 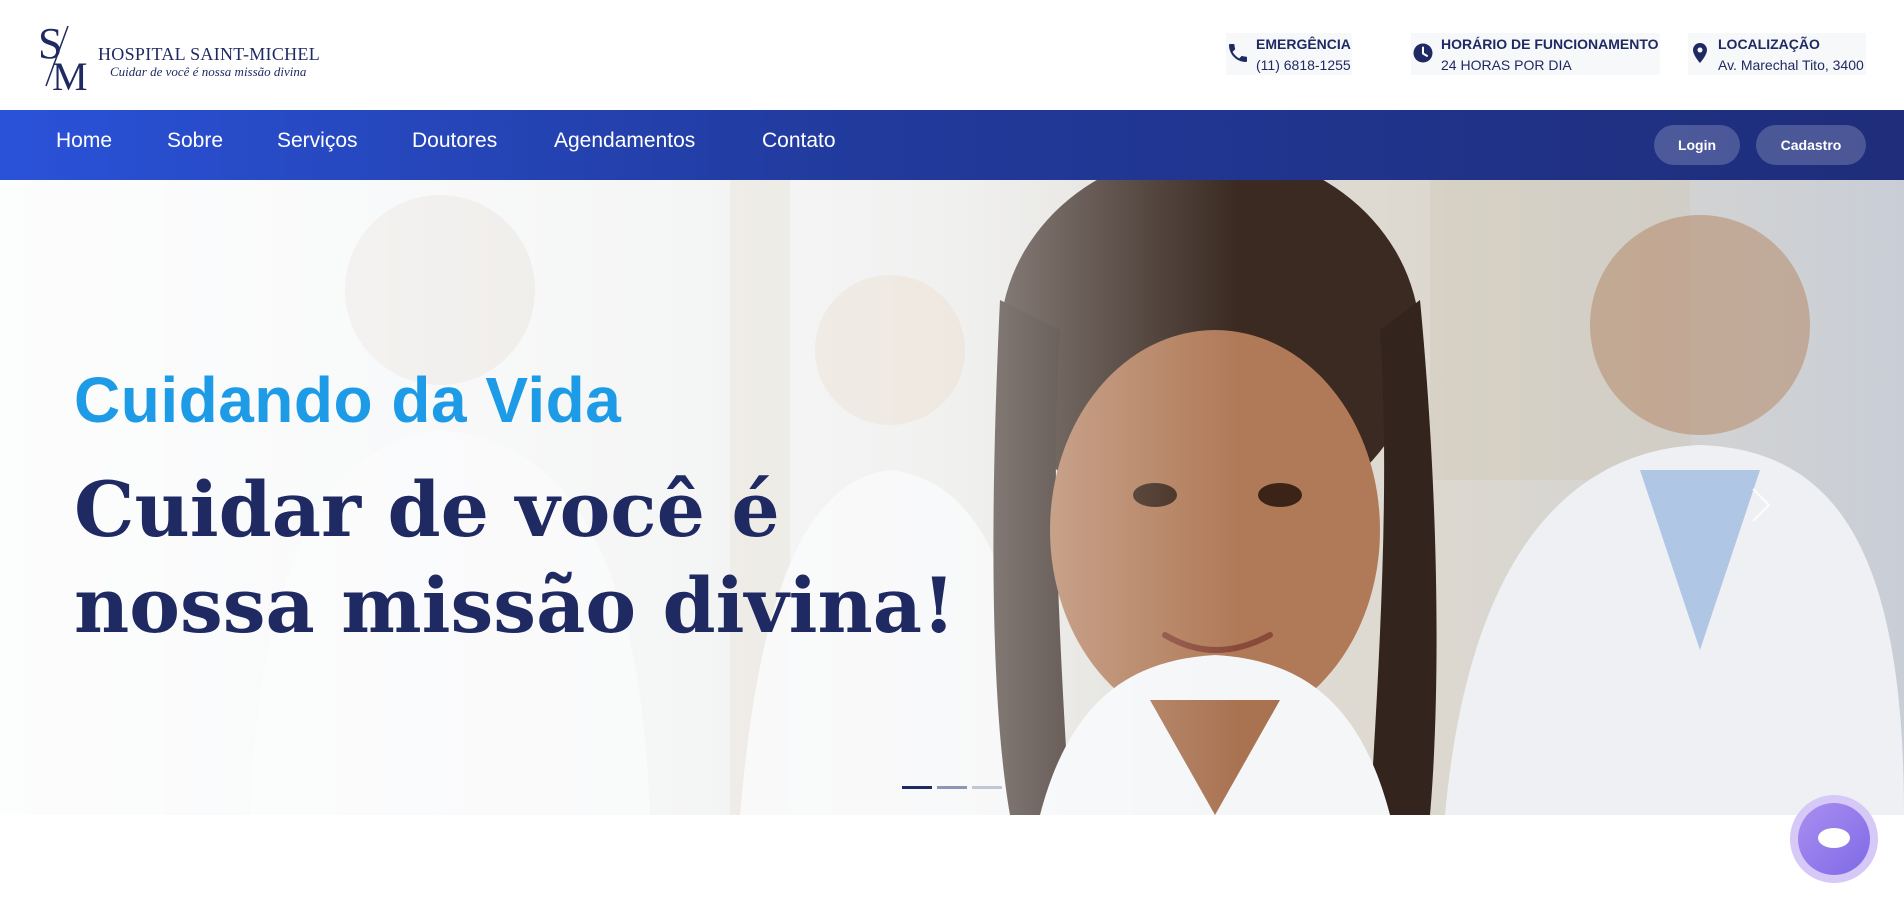 What do you see at coordinates (84, 141) in the screenshot?
I see `nav-home: Home` at bounding box center [84, 141].